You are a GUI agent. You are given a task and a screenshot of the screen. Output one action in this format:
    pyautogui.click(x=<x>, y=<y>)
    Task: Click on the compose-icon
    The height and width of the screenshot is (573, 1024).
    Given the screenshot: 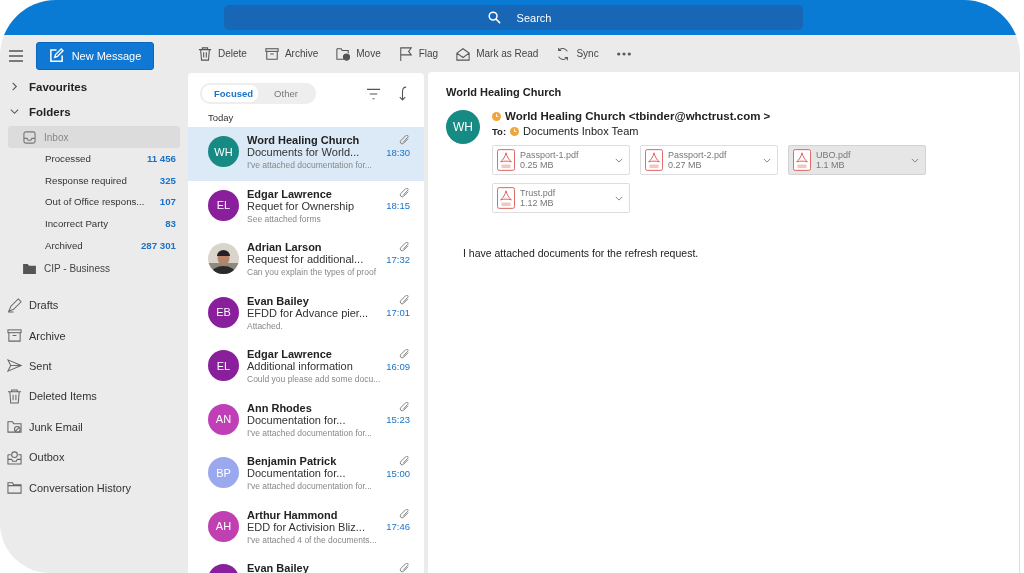 What is the action you would take?
    pyautogui.click(x=56, y=55)
    